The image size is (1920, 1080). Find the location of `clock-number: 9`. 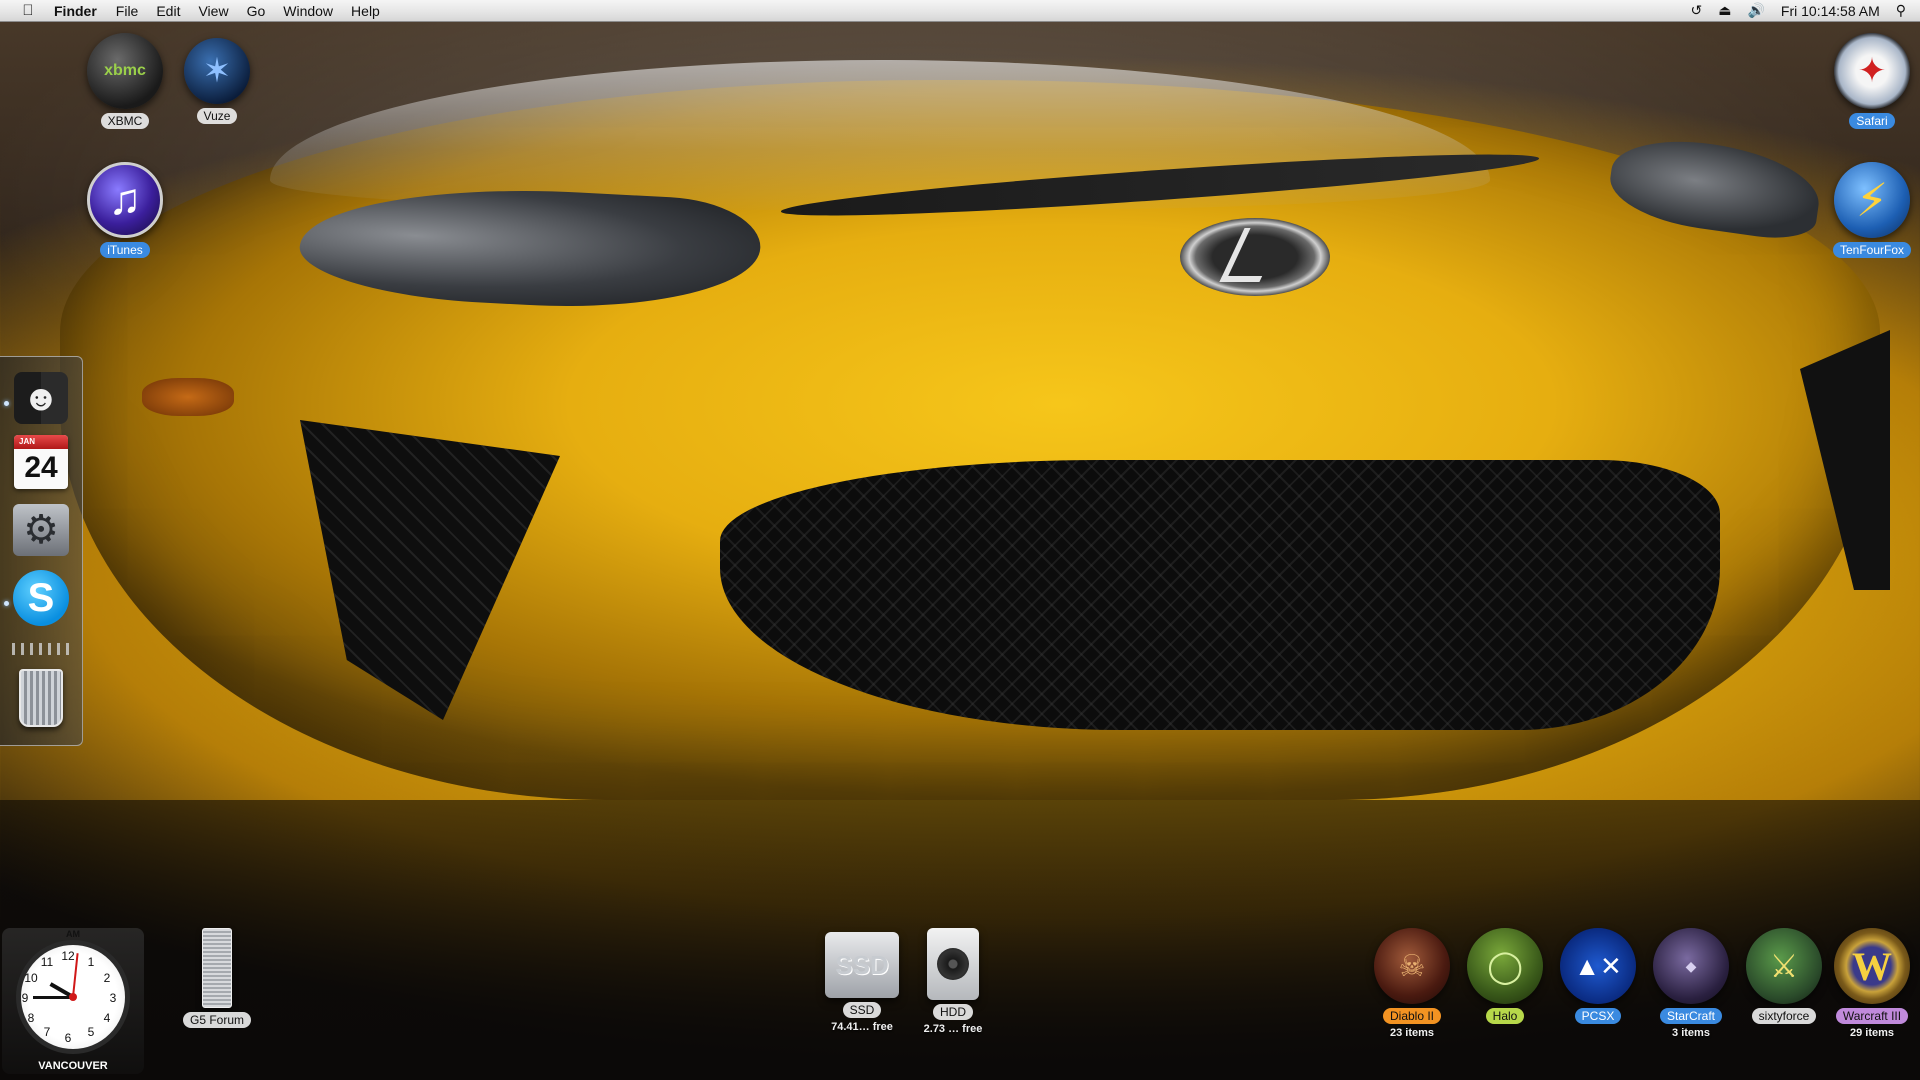

clock-number: 9 is located at coordinates (25, 998).